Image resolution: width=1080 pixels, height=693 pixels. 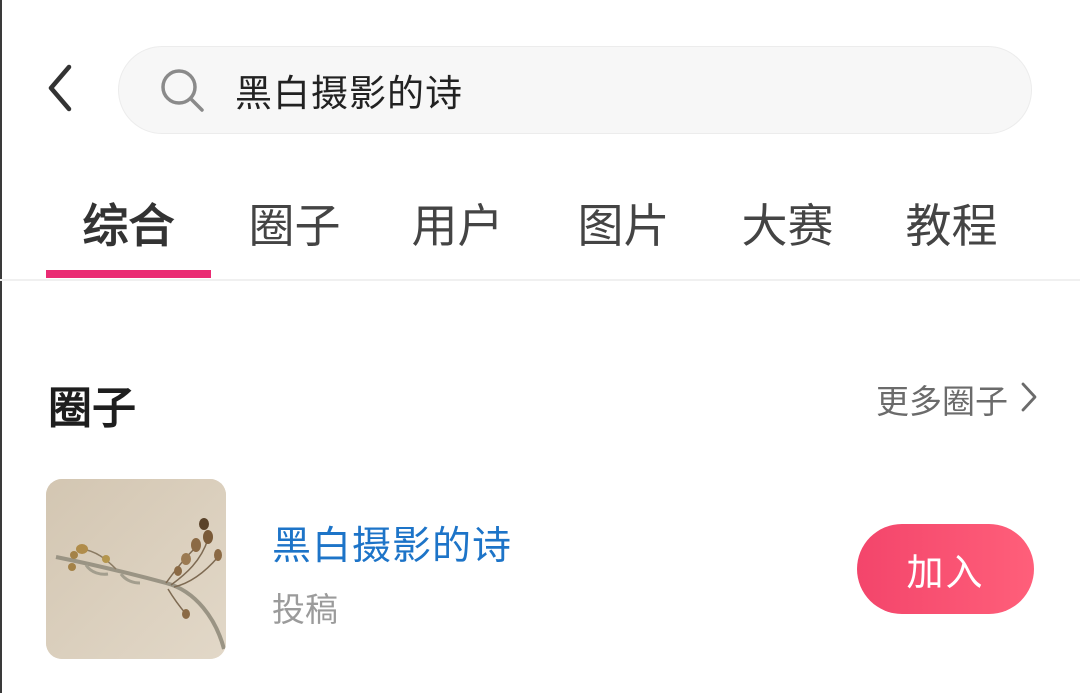 What do you see at coordinates (128, 226) in the screenshot?
I see `tab-comprehensive: 综合` at bounding box center [128, 226].